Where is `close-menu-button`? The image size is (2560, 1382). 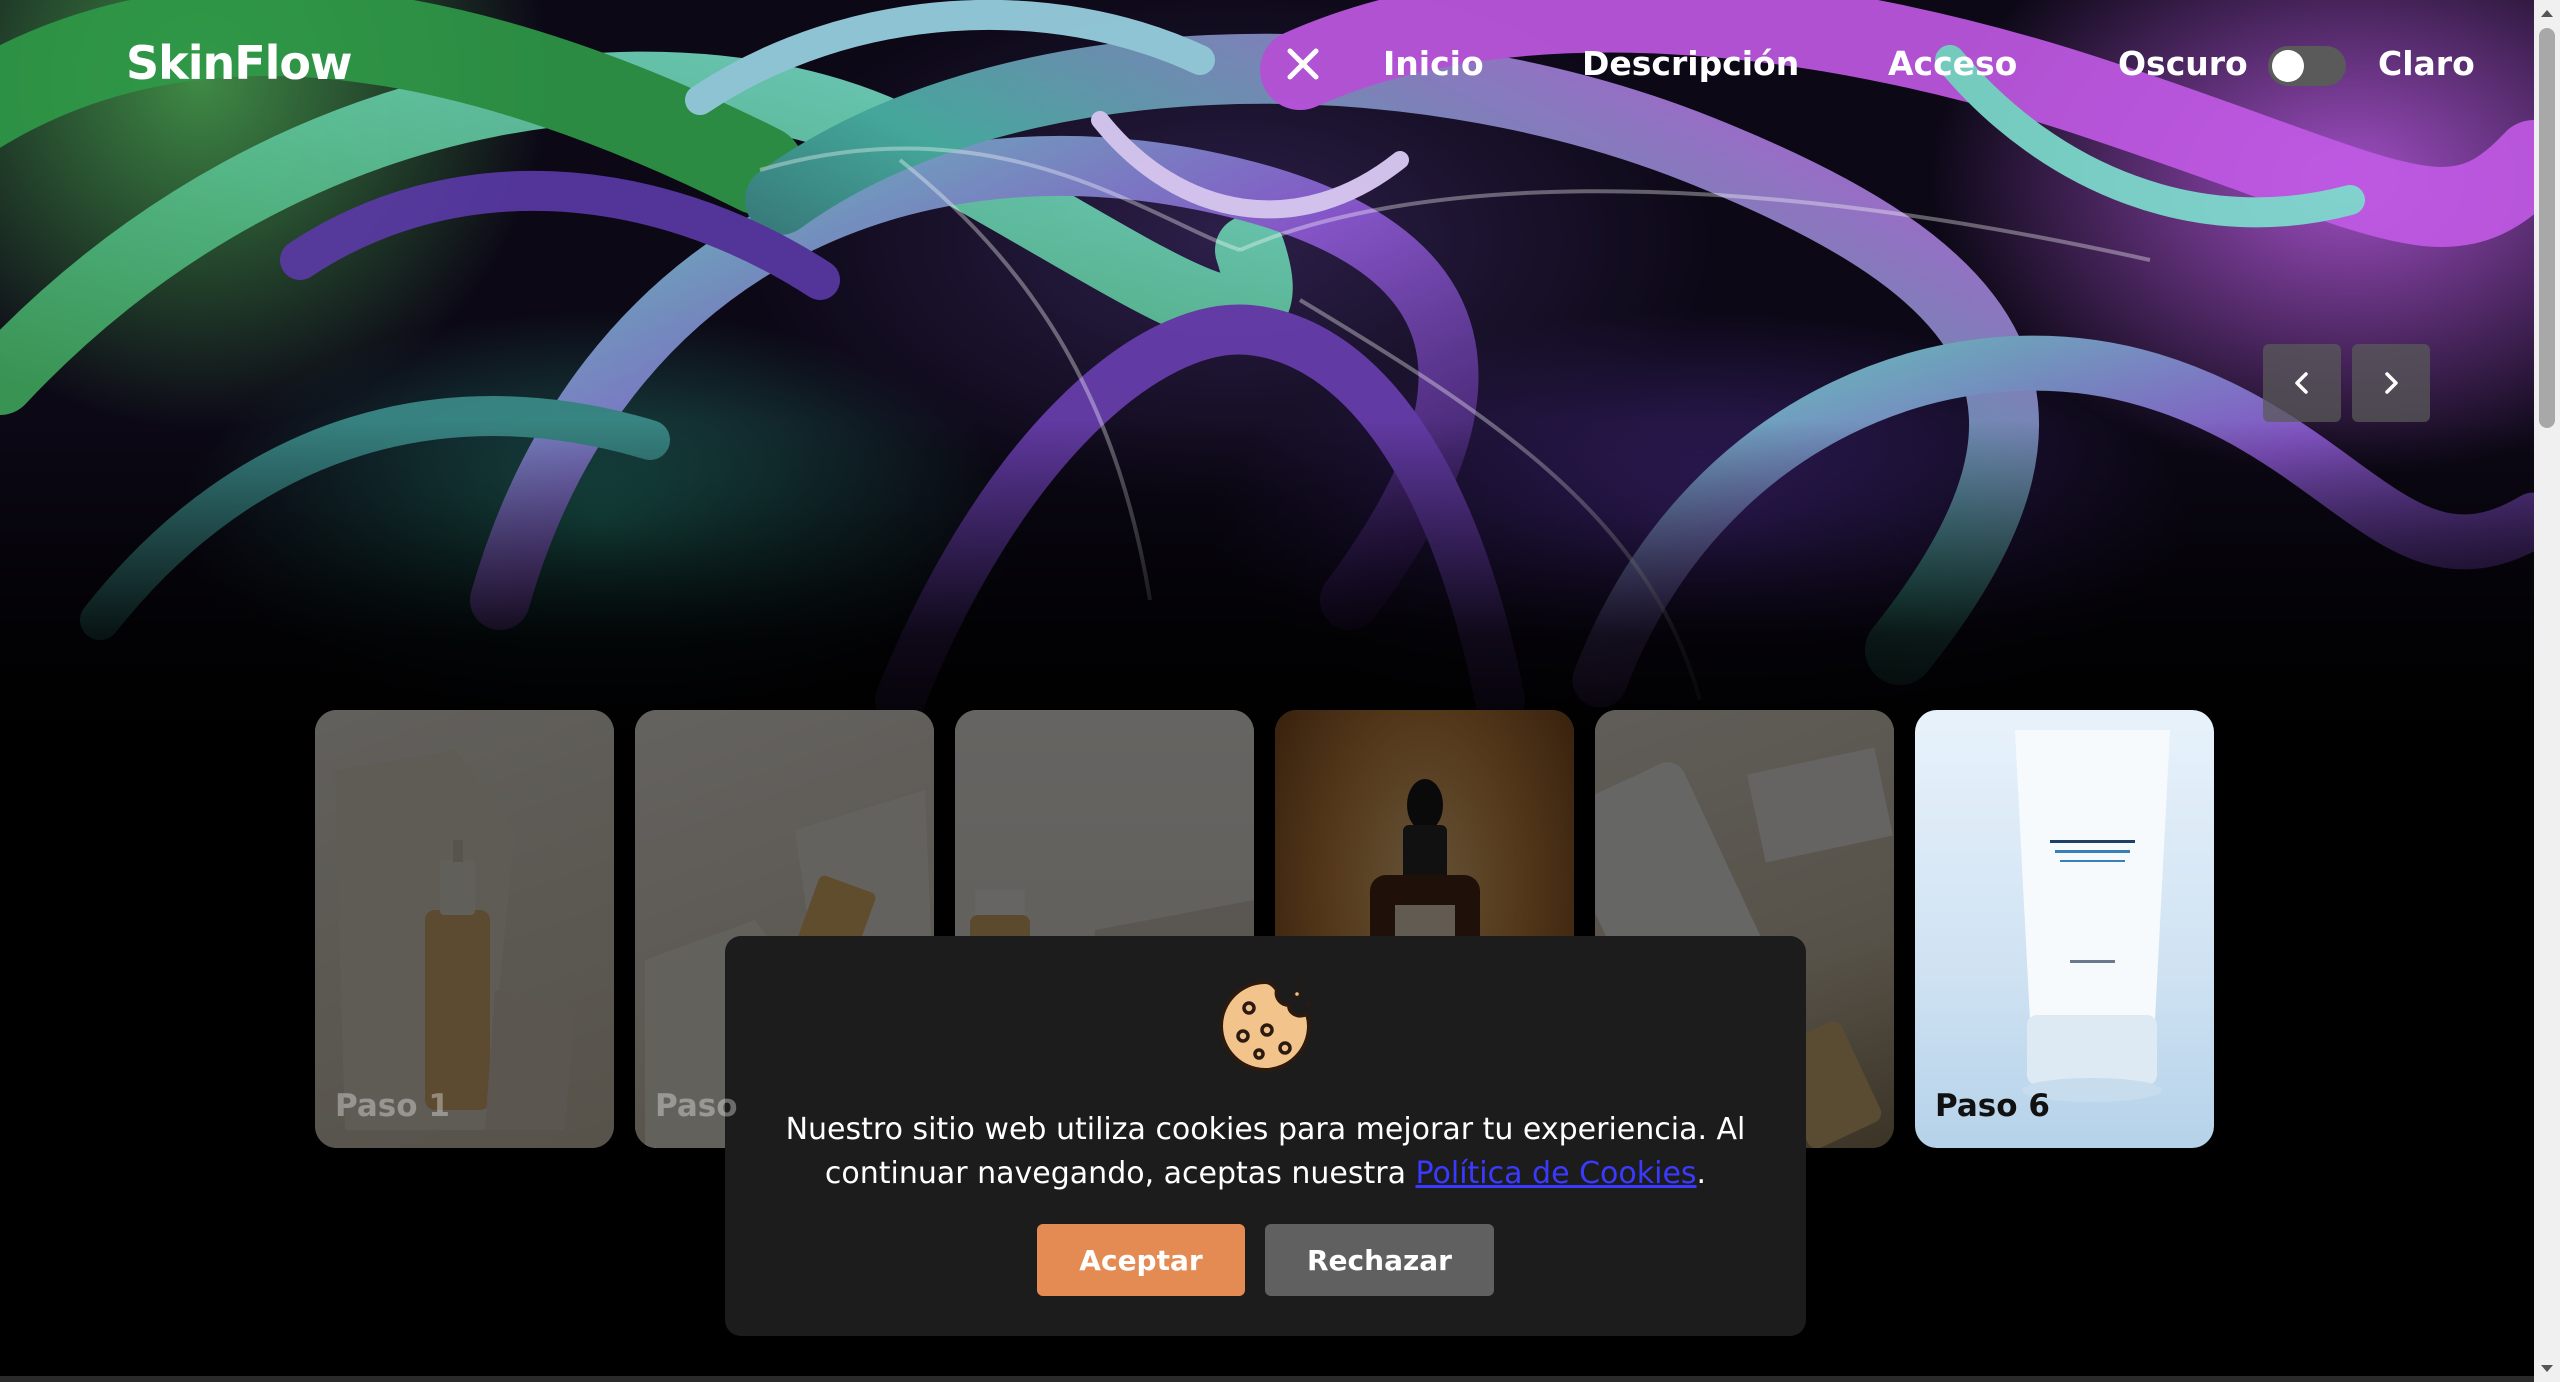 close-menu-button is located at coordinates (1303, 64).